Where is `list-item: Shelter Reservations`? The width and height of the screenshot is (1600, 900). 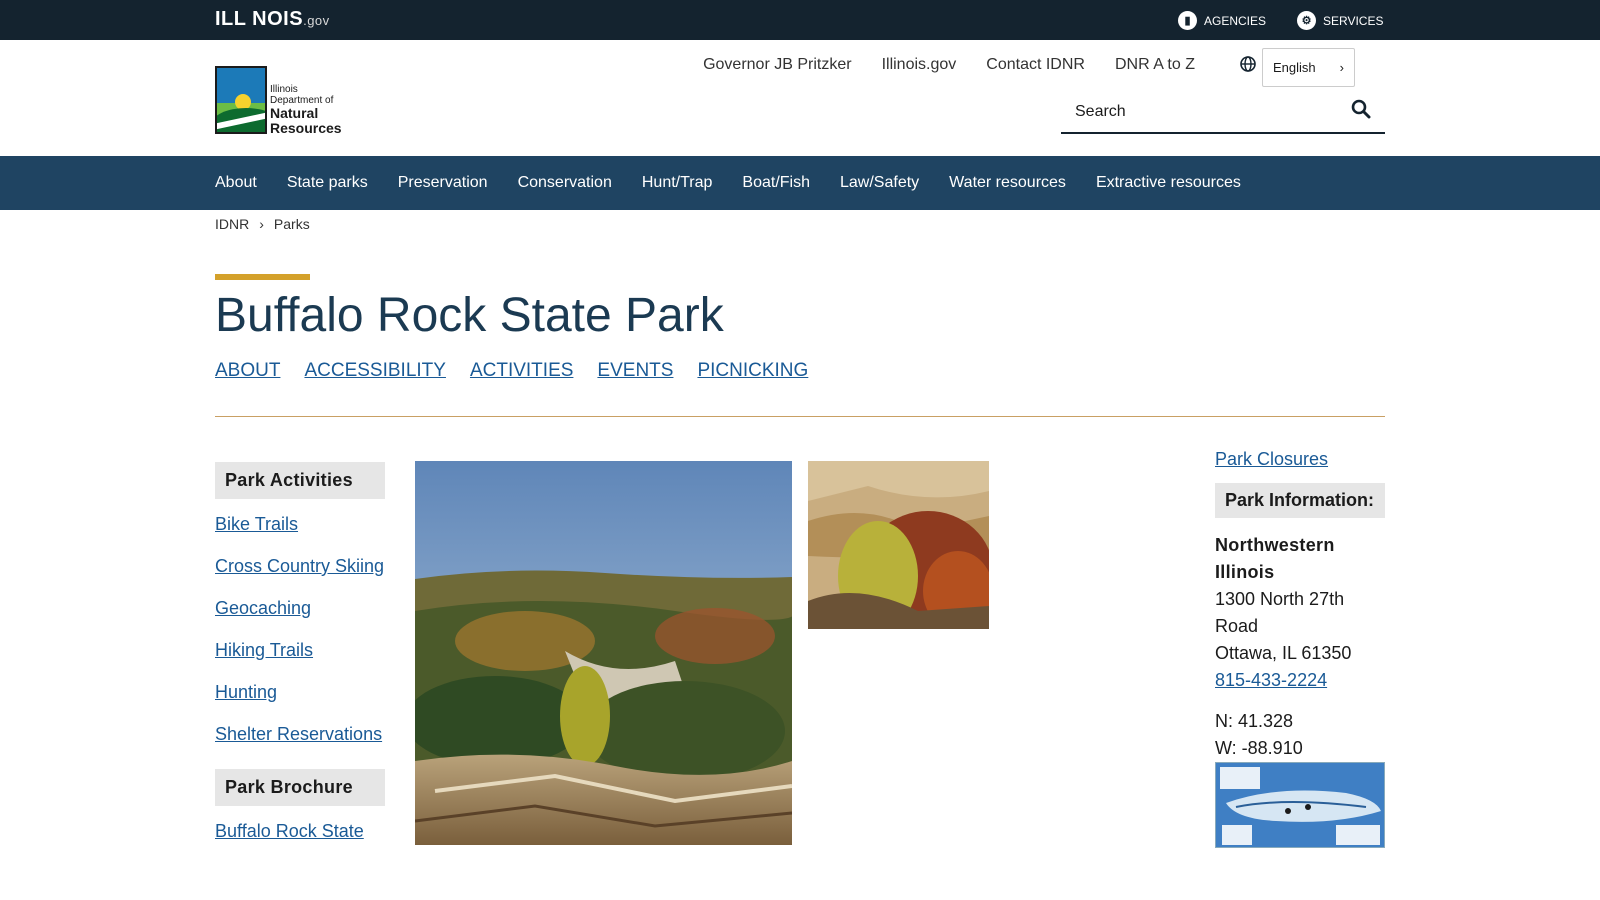
list-item: Shelter Reservations is located at coordinates (300, 734).